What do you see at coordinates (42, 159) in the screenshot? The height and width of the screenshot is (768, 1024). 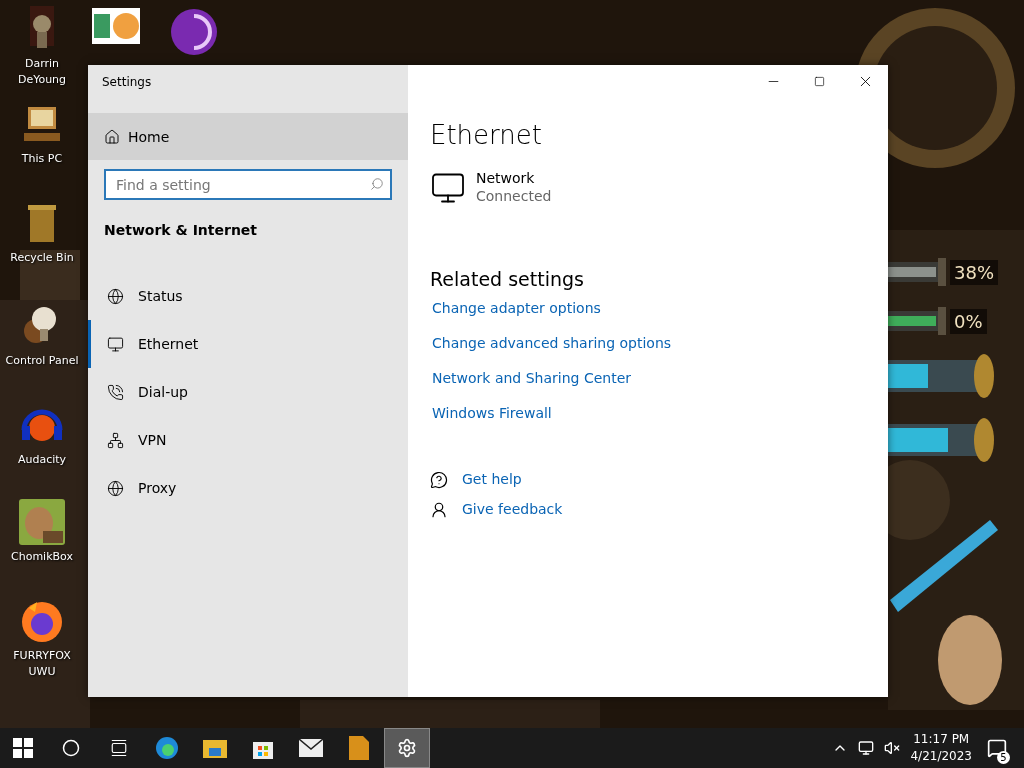 I see `desktop-icon-label: This PC` at bounding box center [42, 159].